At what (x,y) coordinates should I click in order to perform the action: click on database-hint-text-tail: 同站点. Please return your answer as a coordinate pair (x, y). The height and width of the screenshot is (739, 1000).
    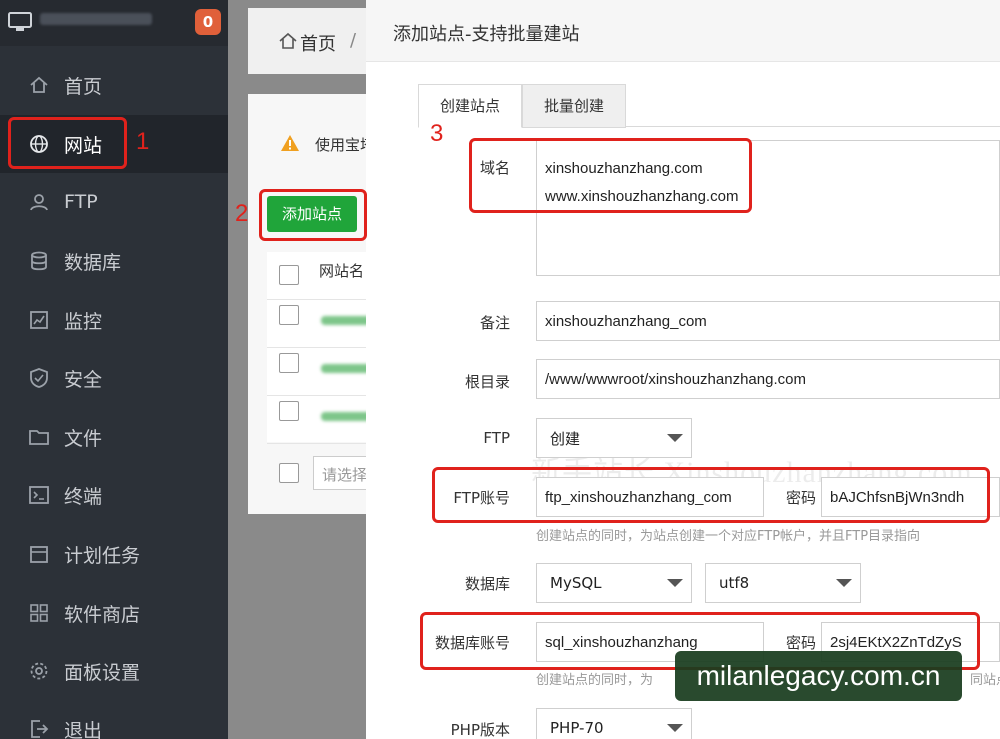
    Looking at the image, I should click on (985, 680).